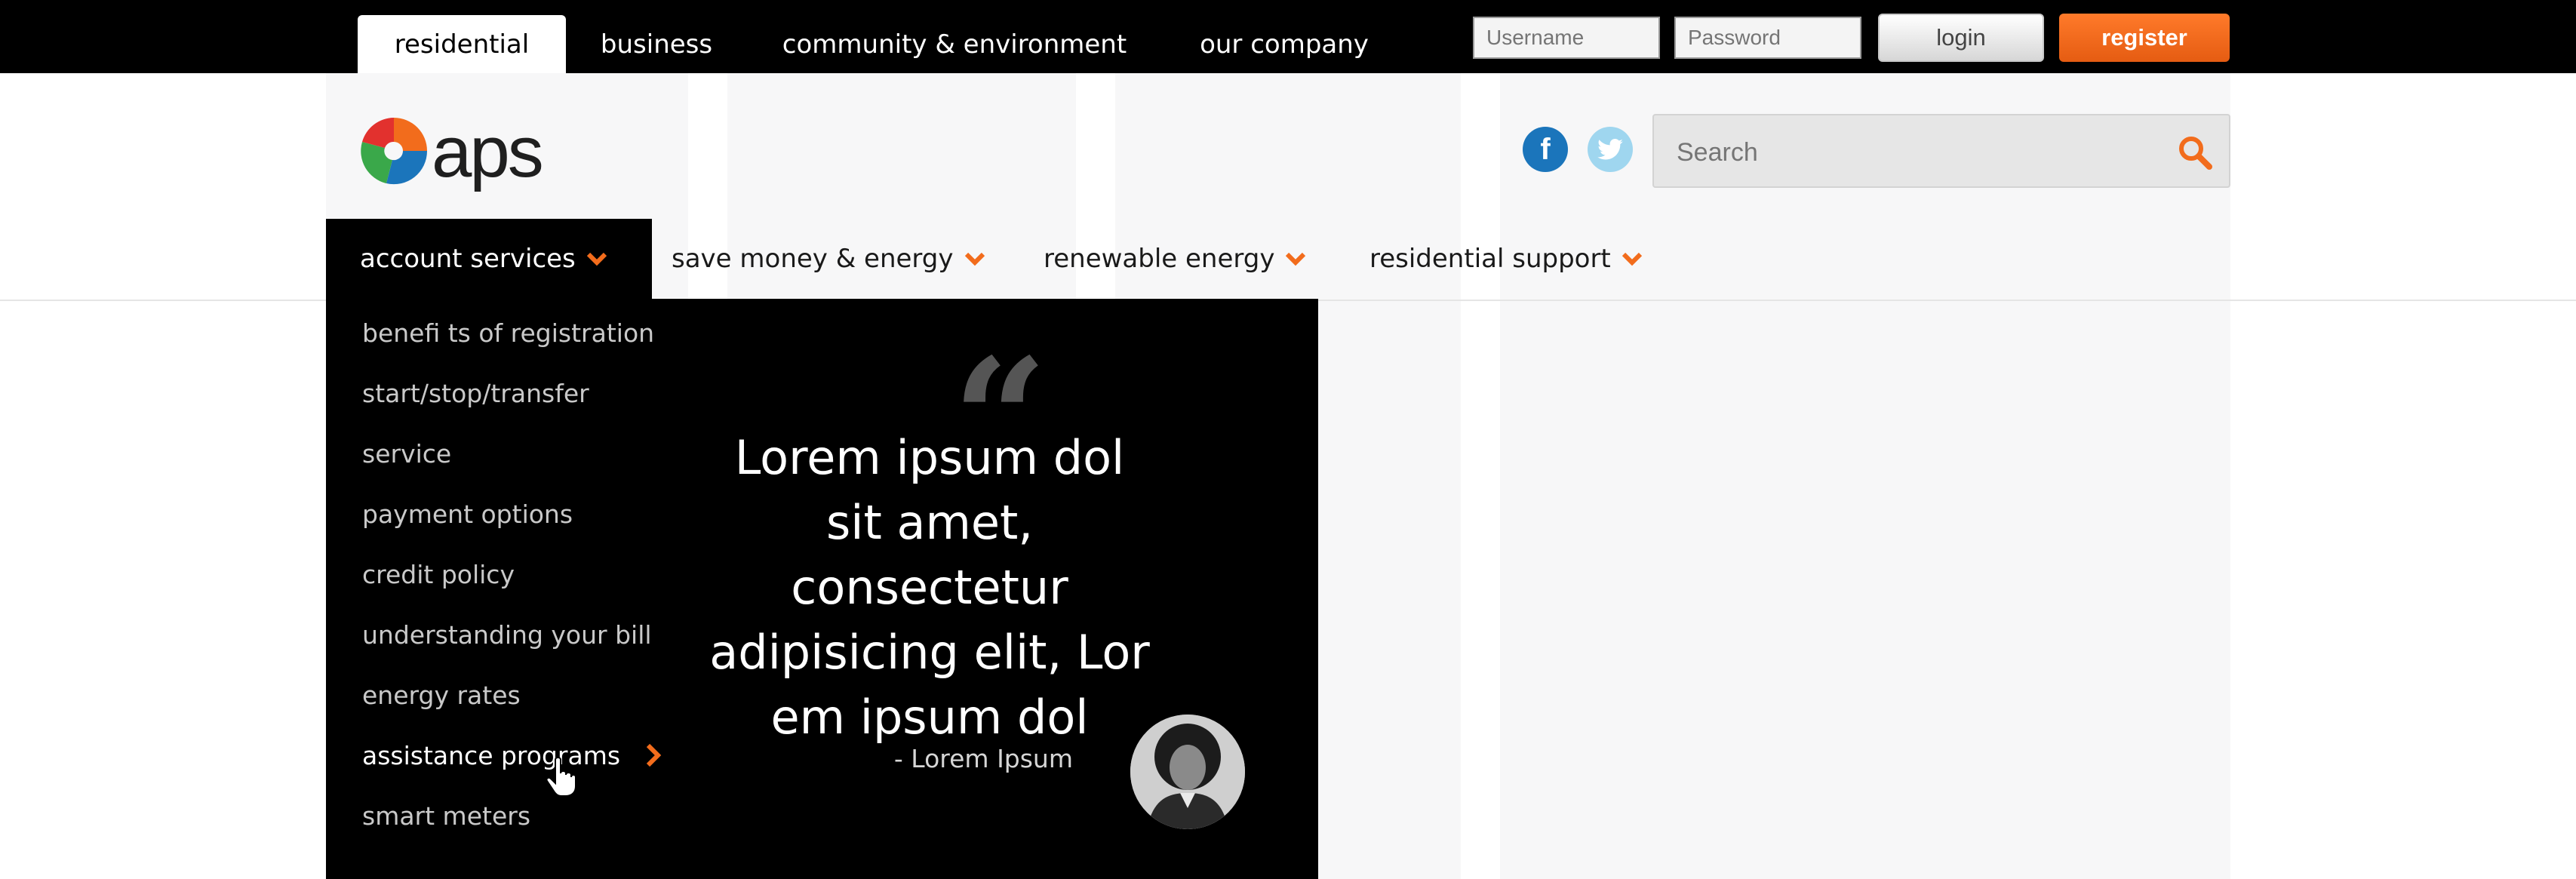 Image resolution: width=2576 pixels, height=879 pixels. What do you see at coordinates (1159, 259) in the screenshot?
I see `nav-label: renewable energy` at bounding box center [1159, 259].